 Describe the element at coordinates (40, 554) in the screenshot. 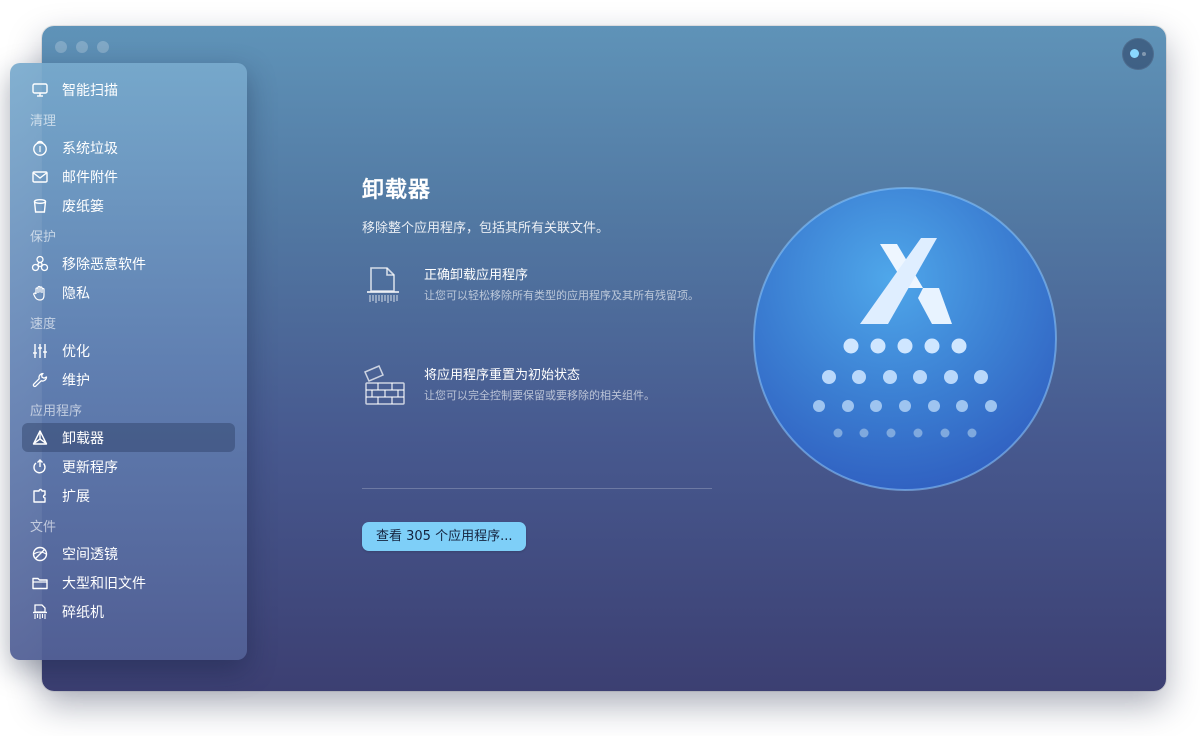

I see `space-lens-icon` at that location.